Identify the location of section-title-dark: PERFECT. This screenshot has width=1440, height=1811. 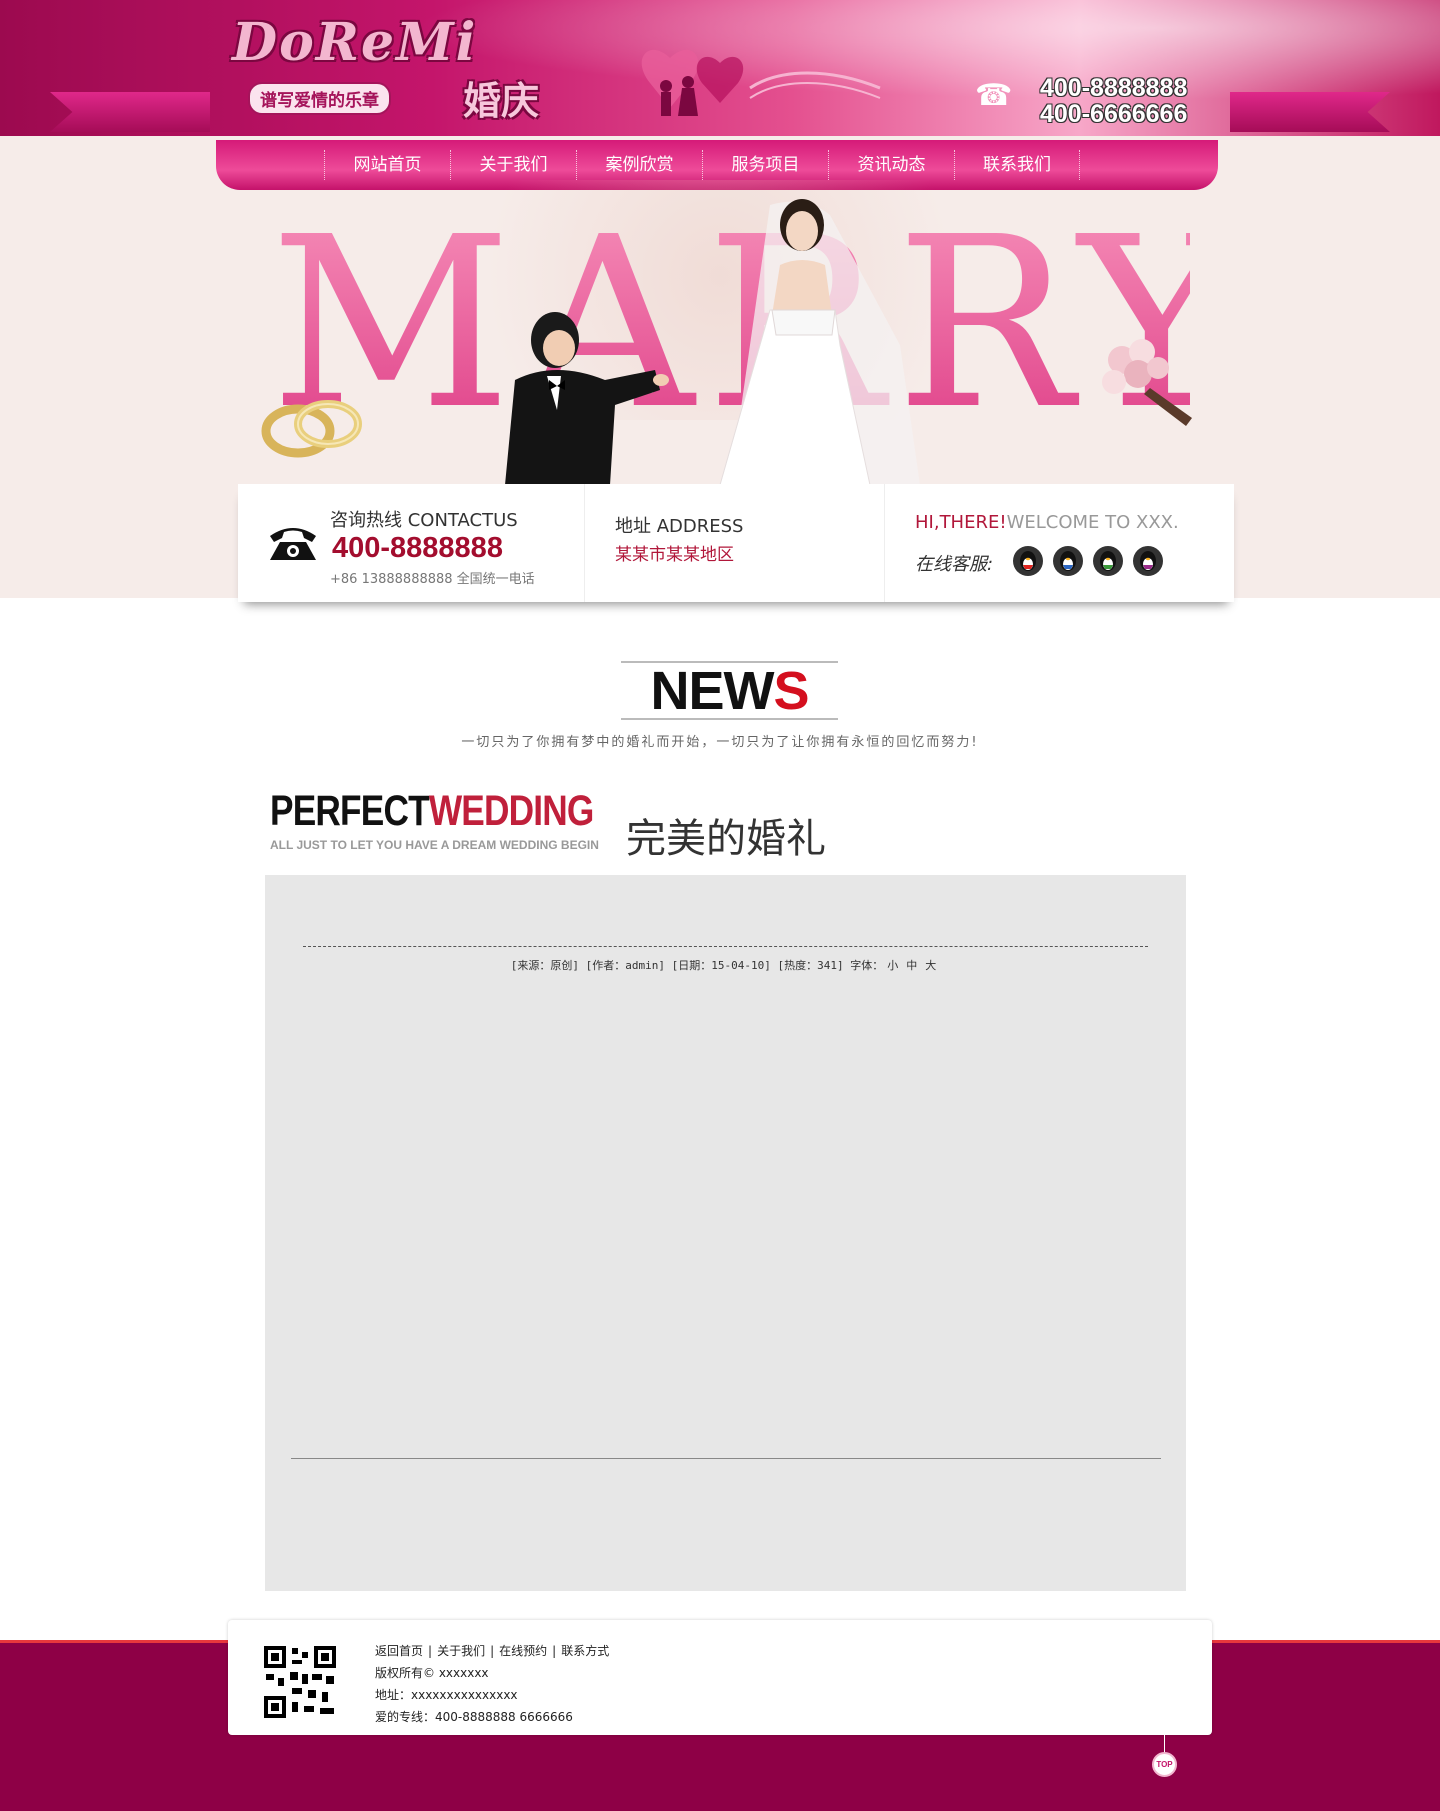
(350, 811).